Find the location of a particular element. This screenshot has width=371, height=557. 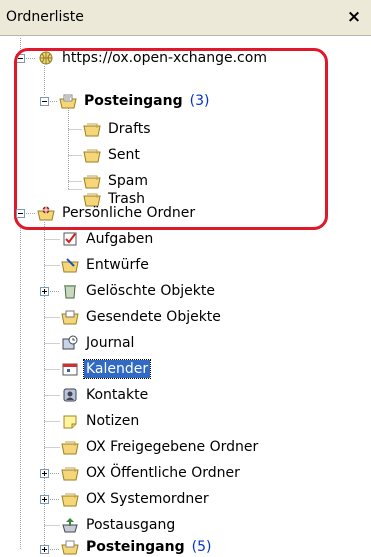

tree-item-personal: Persönliche Ordner is located at coordinates (116, 213).